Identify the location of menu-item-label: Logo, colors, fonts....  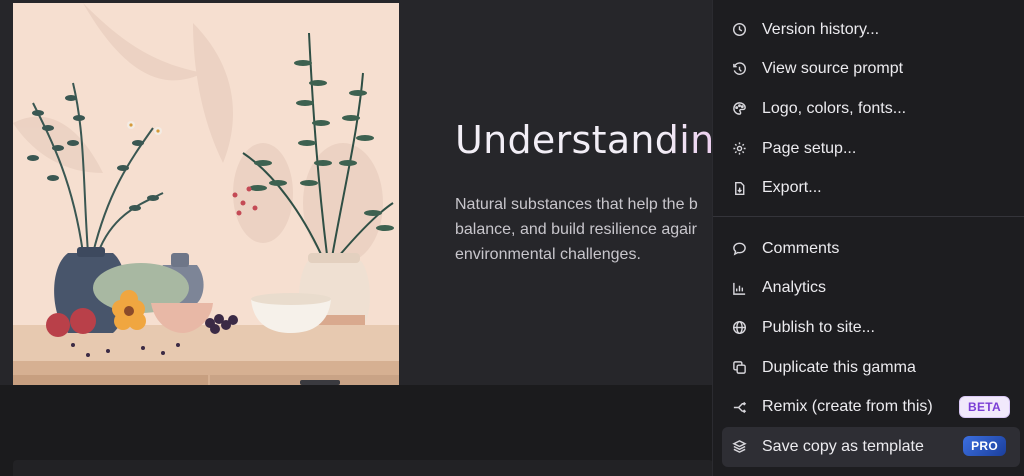
(834, 108).